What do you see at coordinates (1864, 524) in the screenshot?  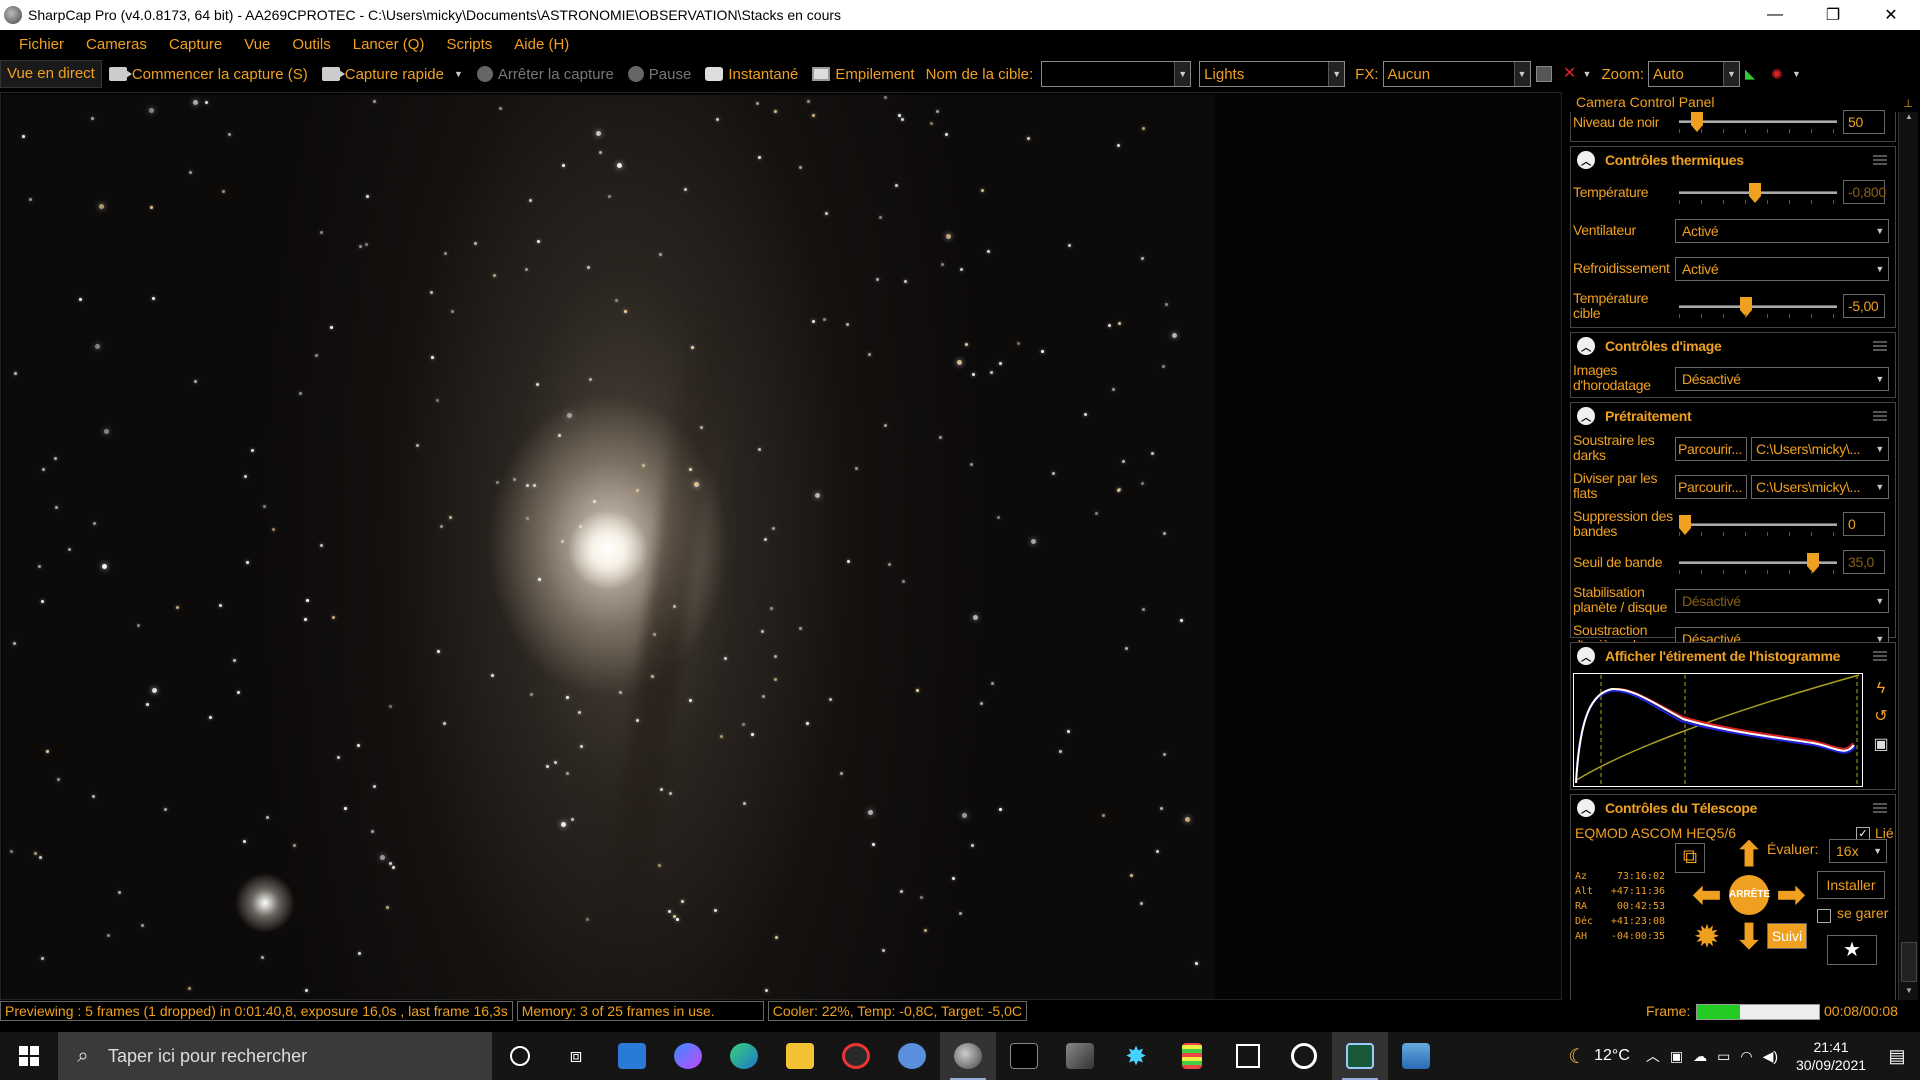 I see `banding-value: 0` at bounding box center [1864, 524].